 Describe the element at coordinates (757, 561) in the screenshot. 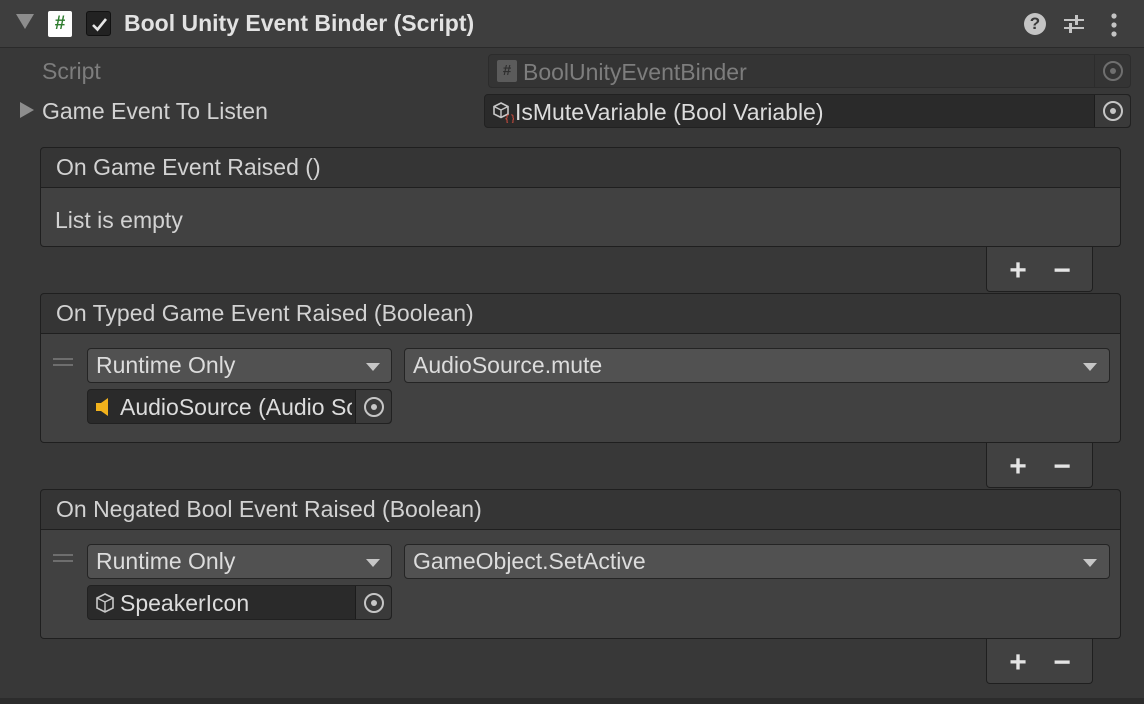

I see `function-dropdown: GameObject.SetActive` at that location.